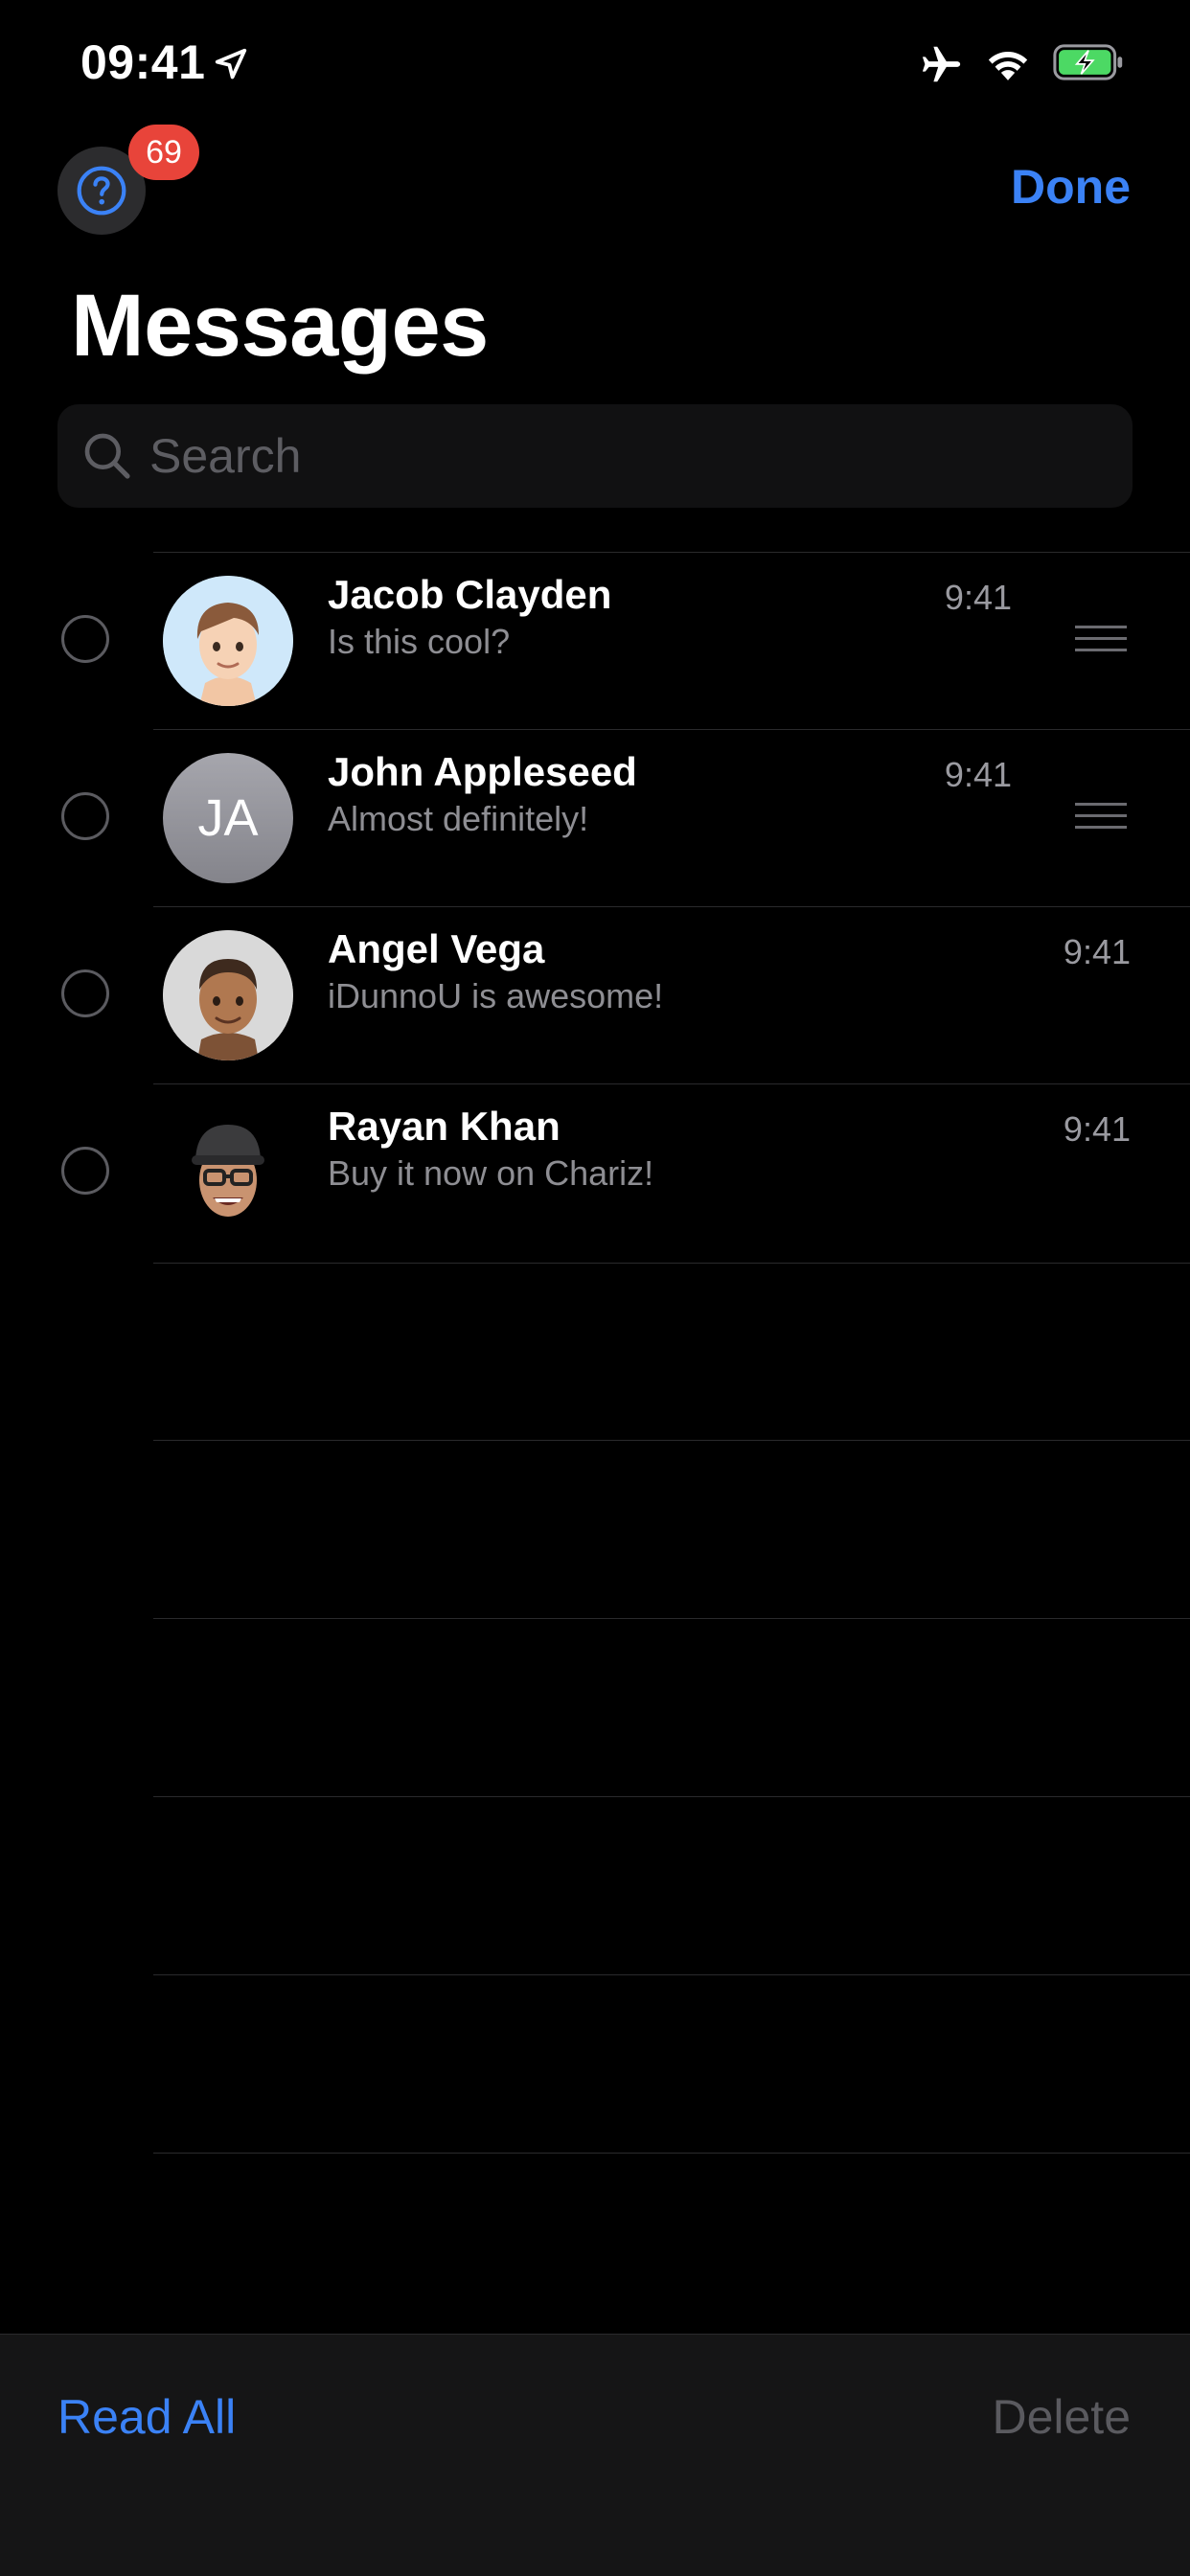 The image size is (1190, 2576). I want to click on read-all-button: Read All, so click(147, 2417).